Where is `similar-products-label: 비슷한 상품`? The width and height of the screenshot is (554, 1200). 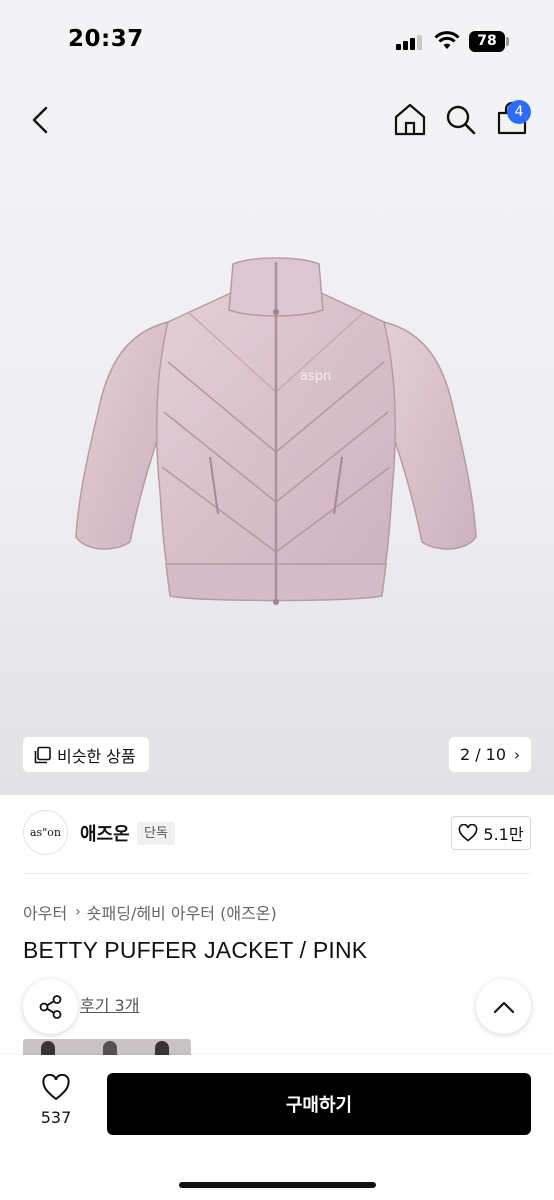
similar-products-label: 비슷한 상품 is located at coordinates (96, 756).